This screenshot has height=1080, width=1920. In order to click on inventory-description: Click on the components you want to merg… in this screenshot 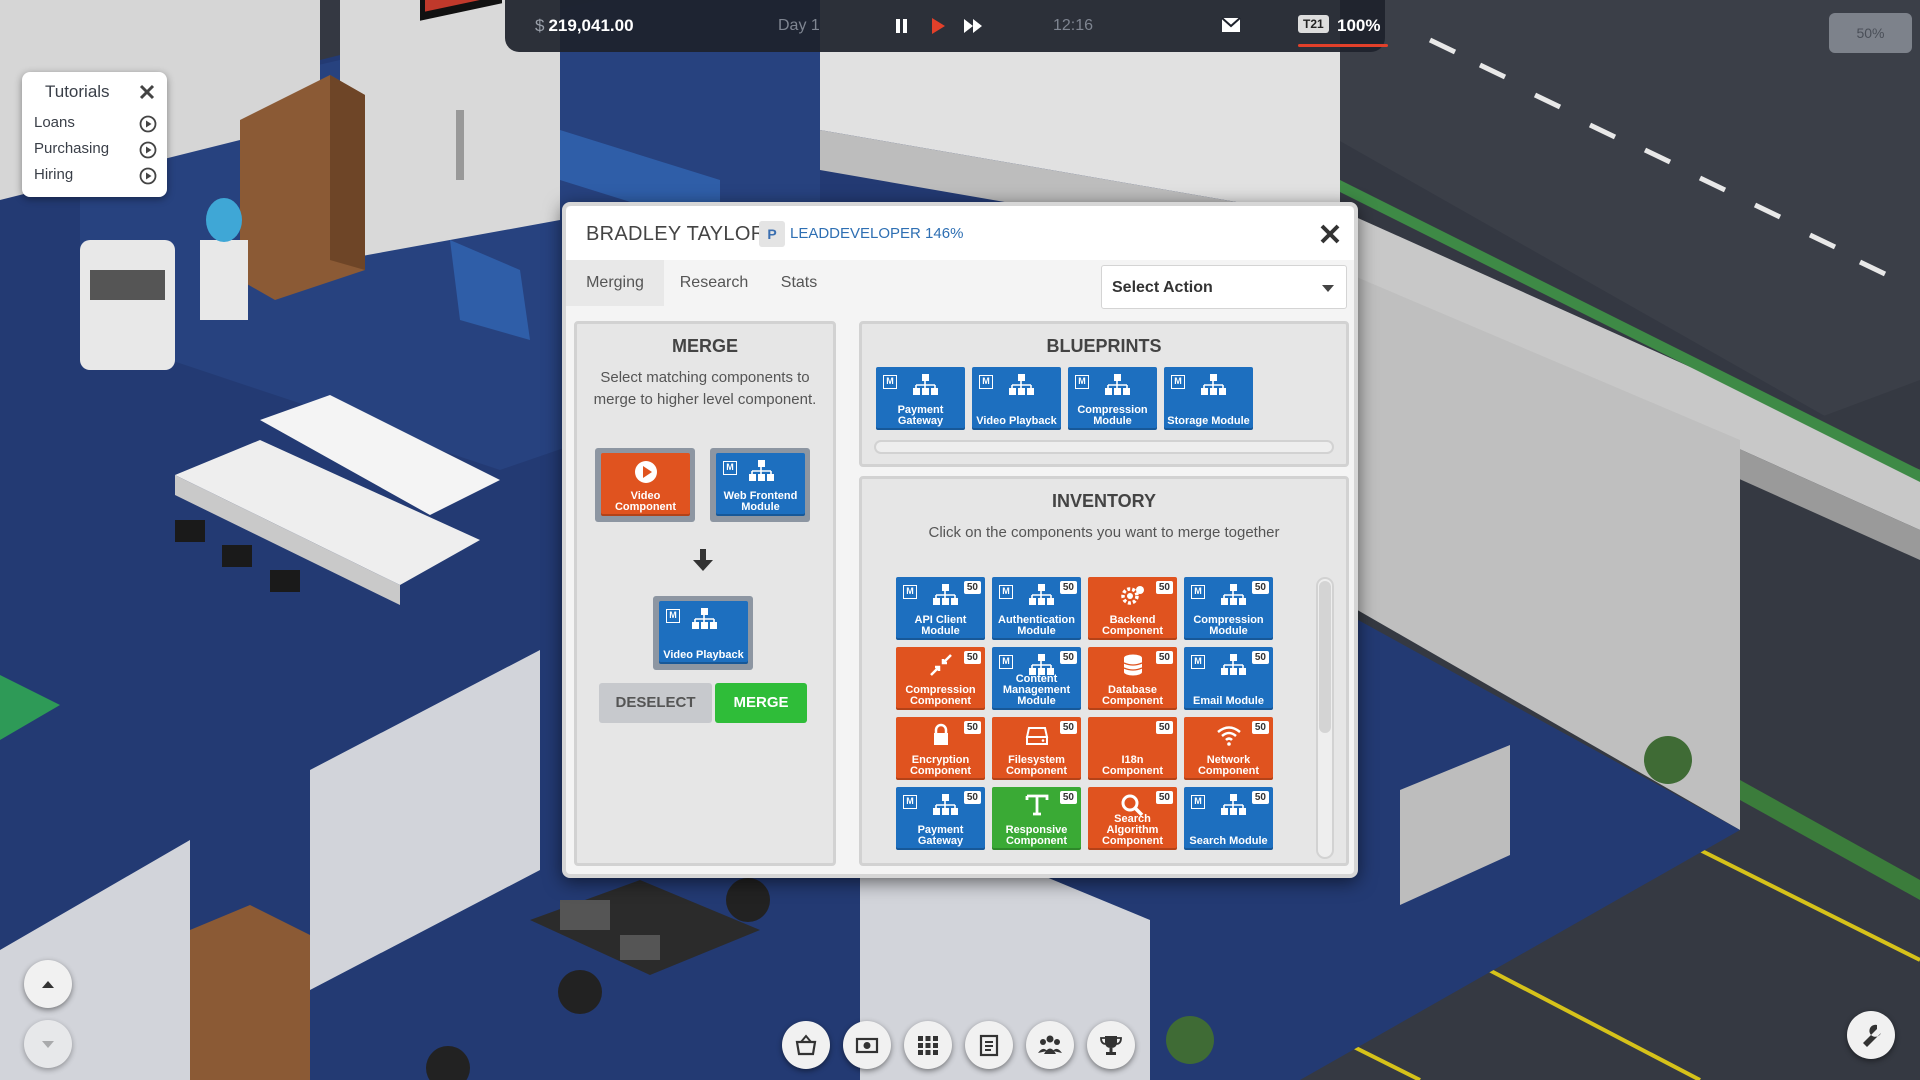, I will do `click(1104, 532)`.